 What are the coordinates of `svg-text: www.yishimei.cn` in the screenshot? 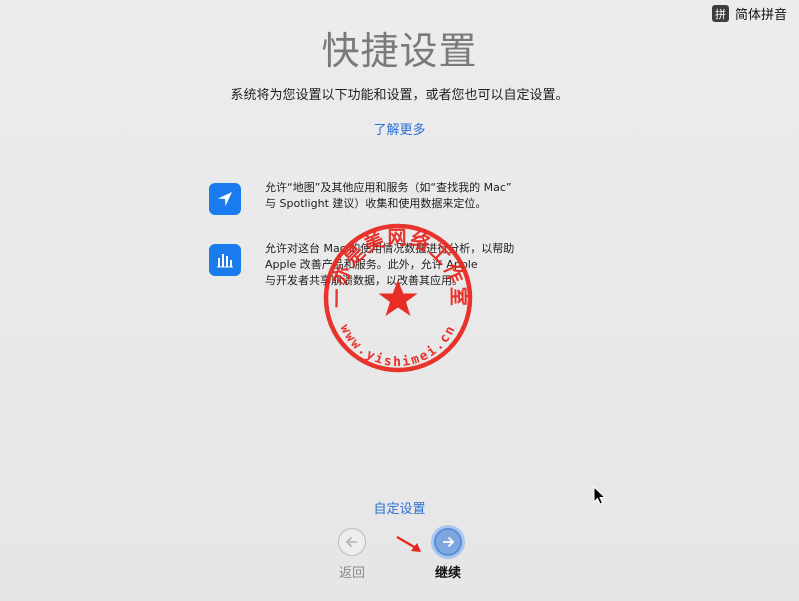 It's located at (398, 346).